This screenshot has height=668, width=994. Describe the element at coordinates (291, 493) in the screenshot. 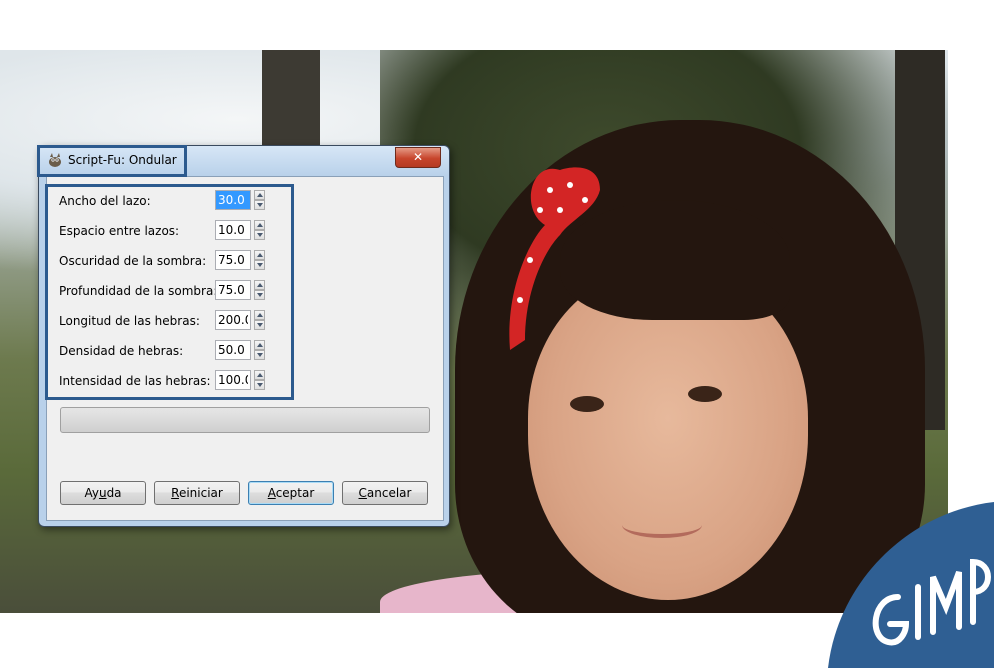

I see `ok-button: Aceptar` at that location.